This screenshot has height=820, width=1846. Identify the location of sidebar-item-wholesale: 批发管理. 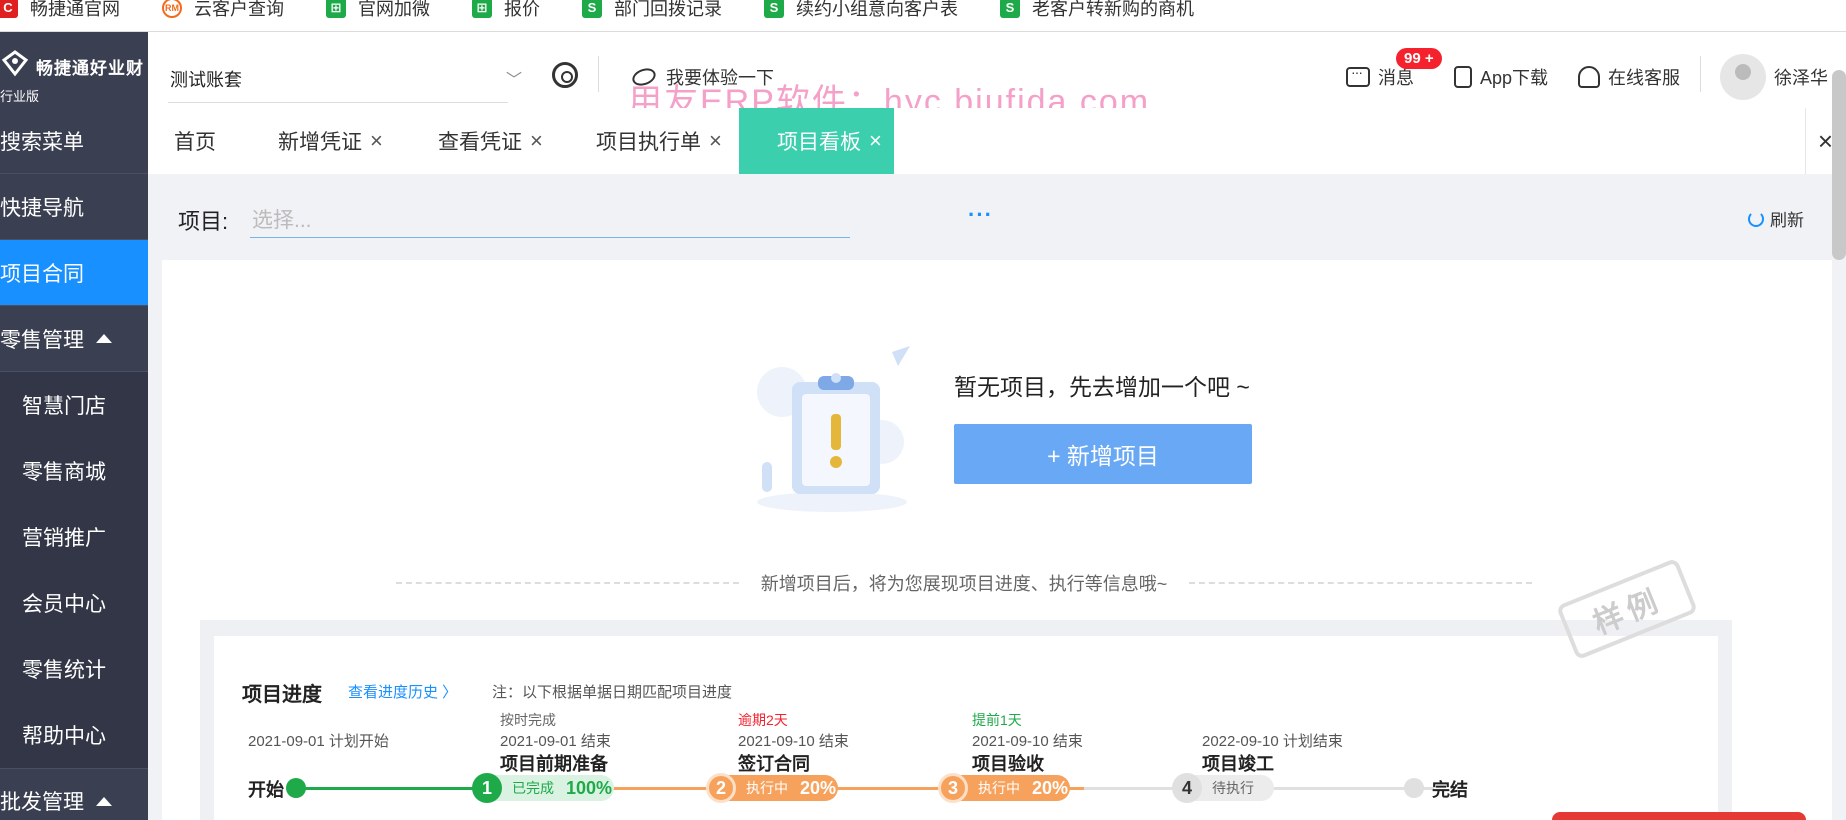
(74, 794).